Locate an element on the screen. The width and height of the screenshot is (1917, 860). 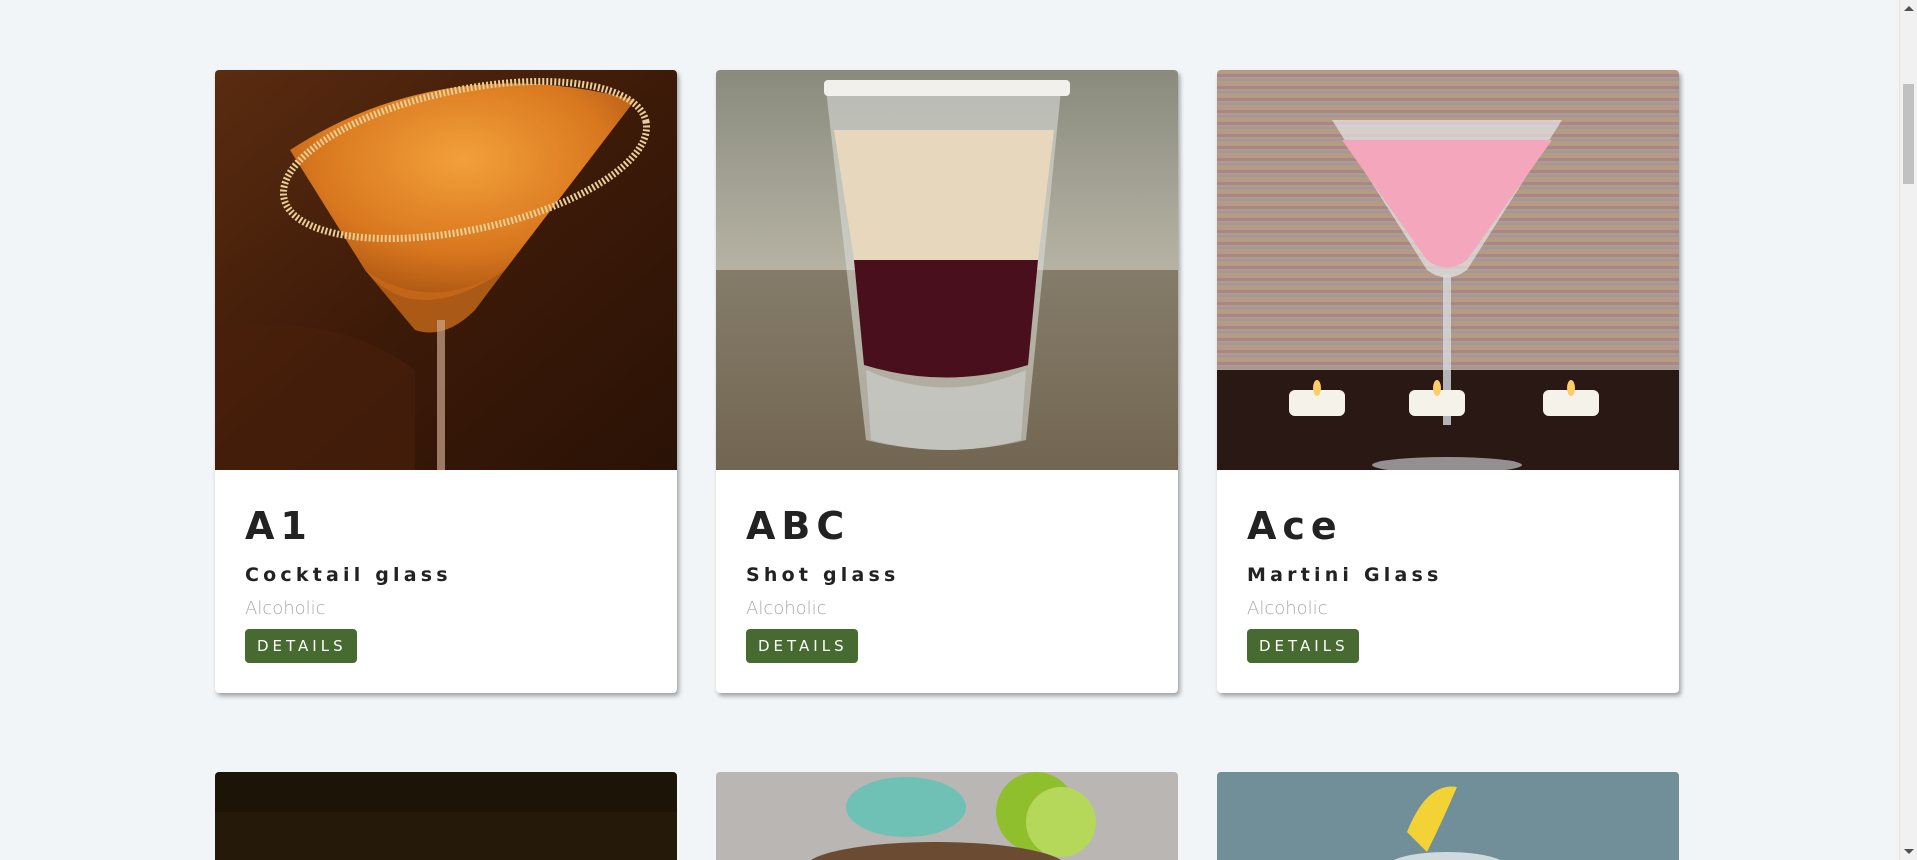
glass-type: Cocktail glass is located at coordinates (348, 574).